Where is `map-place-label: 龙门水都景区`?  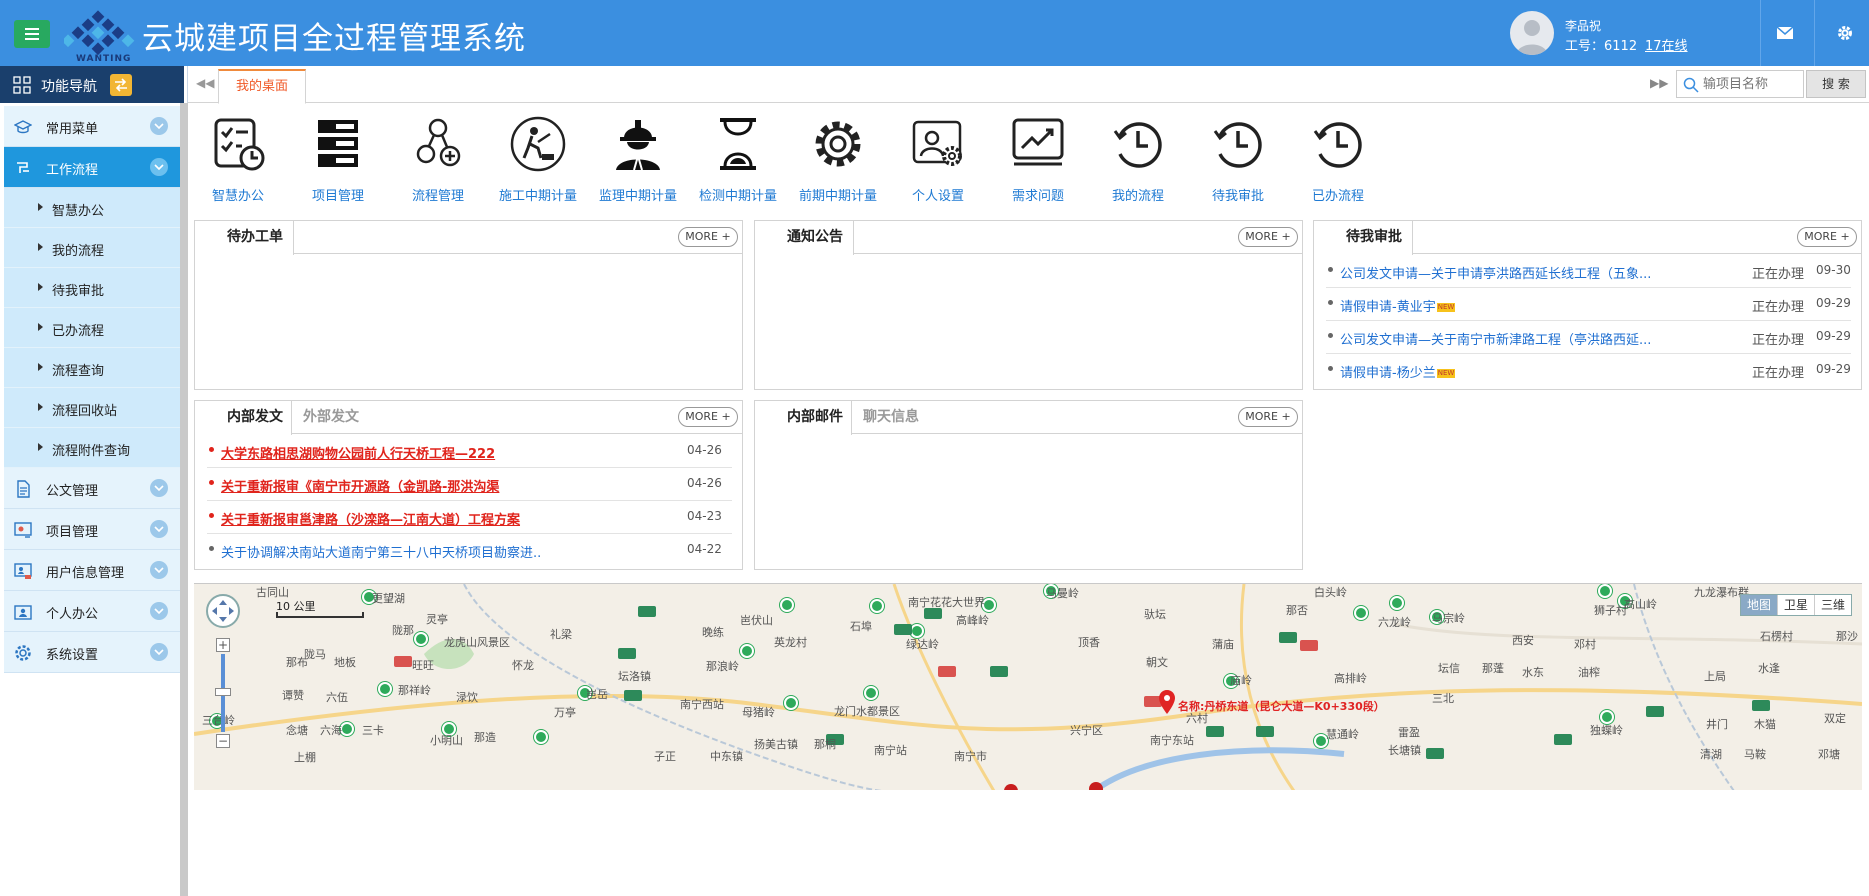 map-place-label: 龙门水都景区 is located at coordinates (867, 711).